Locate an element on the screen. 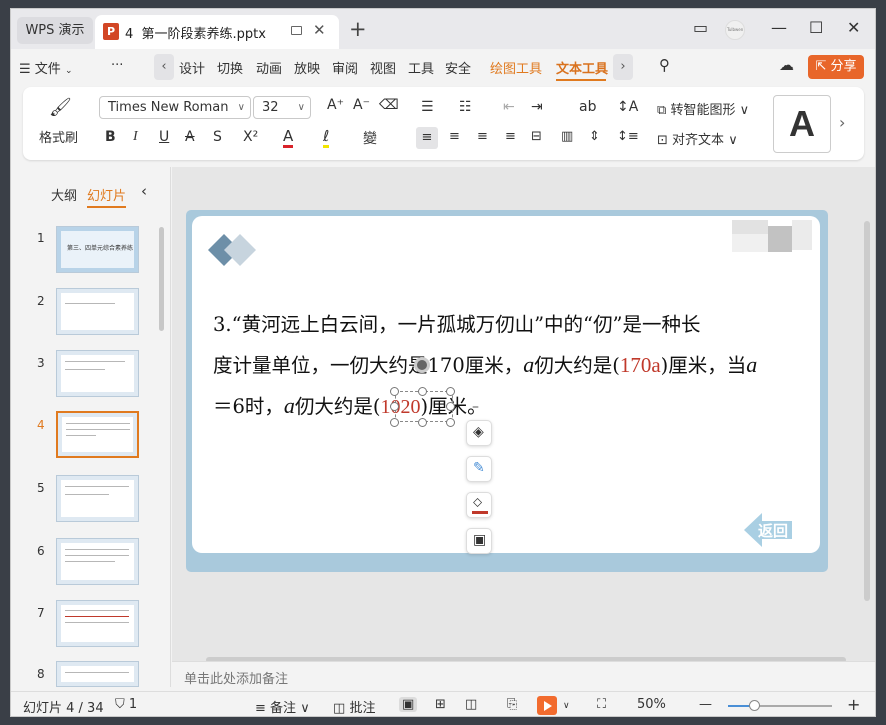 The image size is (886, 725). format-painter-icon: 🖌 is located at coordinates (60, 107).